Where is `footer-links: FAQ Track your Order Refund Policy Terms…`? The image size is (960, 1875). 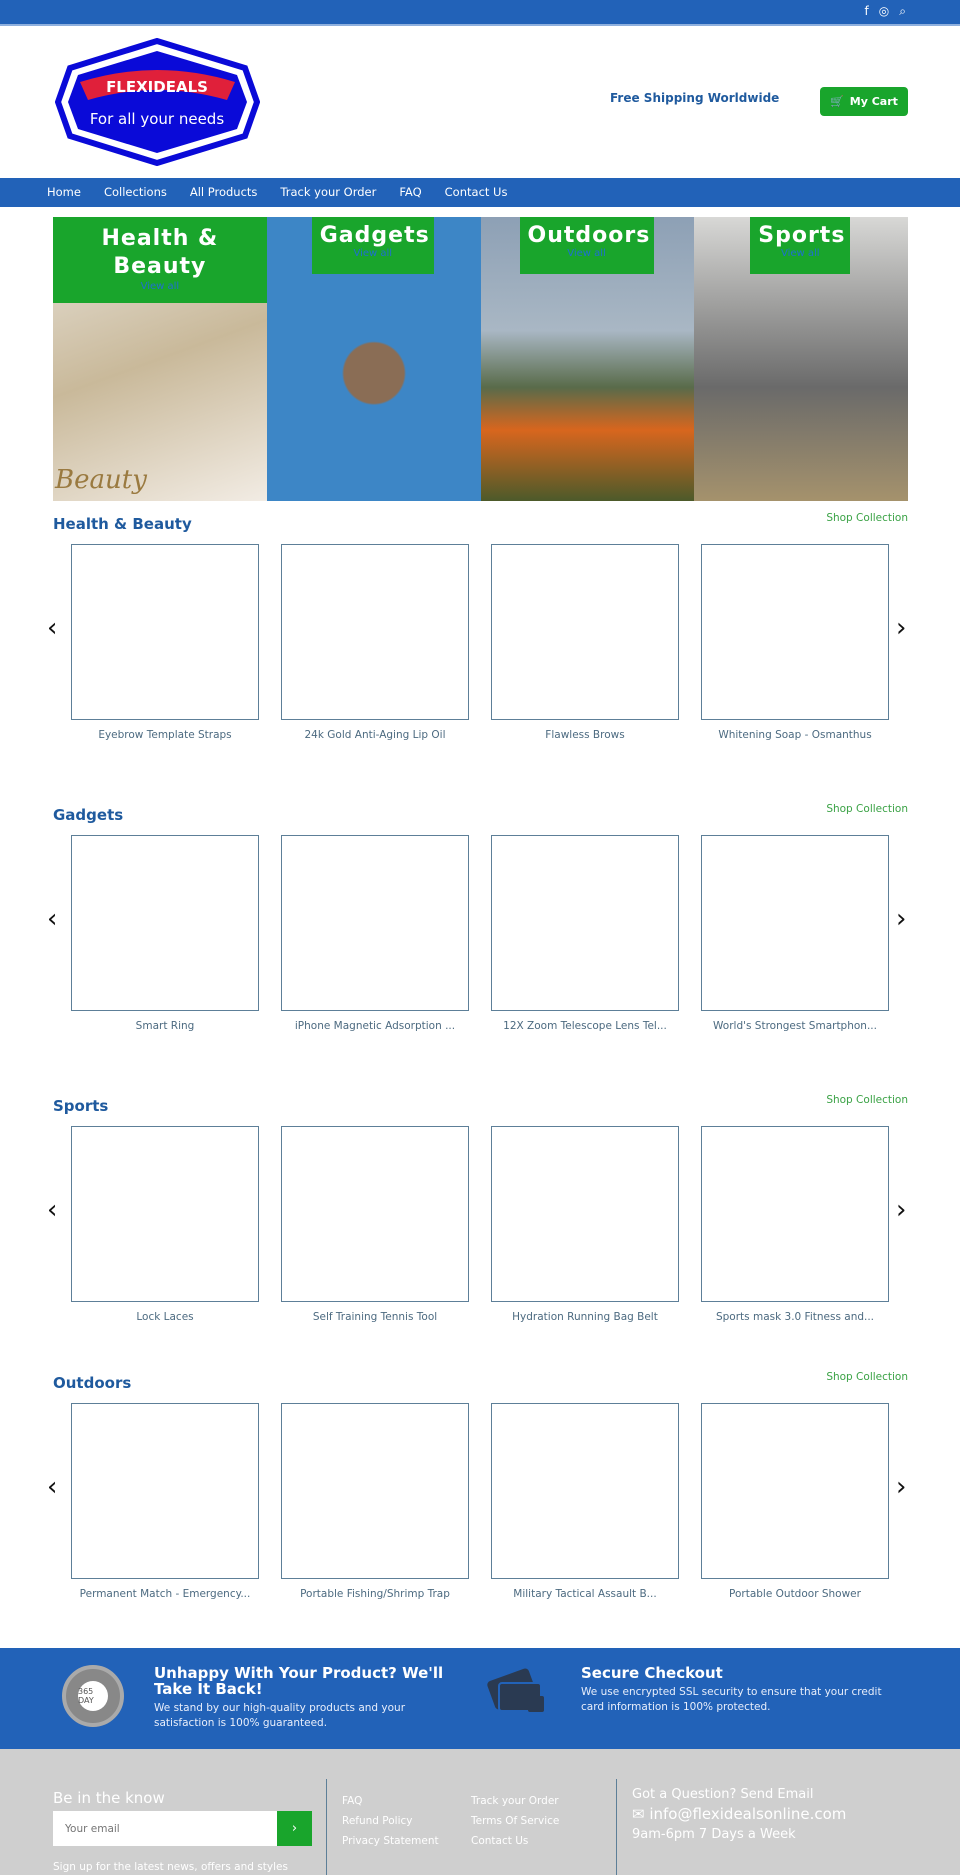 footer-links: FAQ Track your Order Refund Policy Terms… is located at coordinates (471, 1821).